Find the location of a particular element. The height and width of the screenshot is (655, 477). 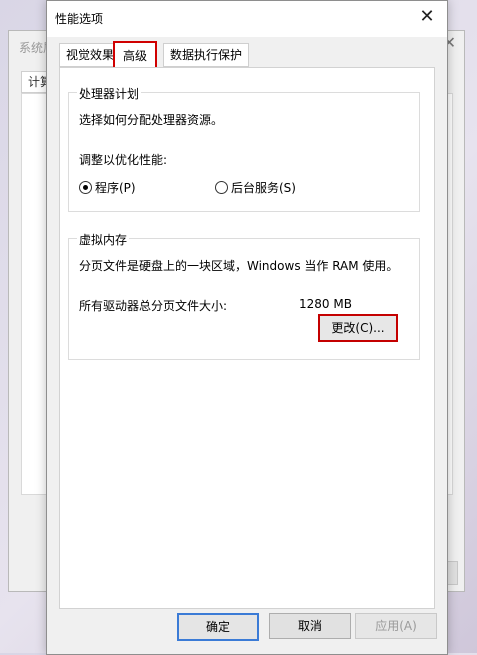

processor-scheduling-legend: 处理器计划 is located at coordinates (109, 93).